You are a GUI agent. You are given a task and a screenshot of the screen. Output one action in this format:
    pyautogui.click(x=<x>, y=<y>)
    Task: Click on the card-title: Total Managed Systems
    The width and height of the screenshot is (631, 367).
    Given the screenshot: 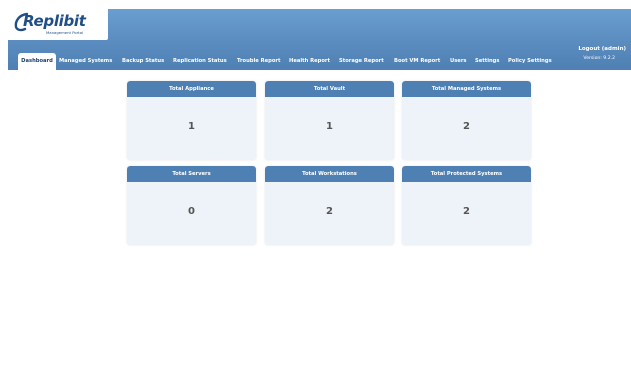 What is the action you would take?
    pyautogui.click(x=466, y=89)
    